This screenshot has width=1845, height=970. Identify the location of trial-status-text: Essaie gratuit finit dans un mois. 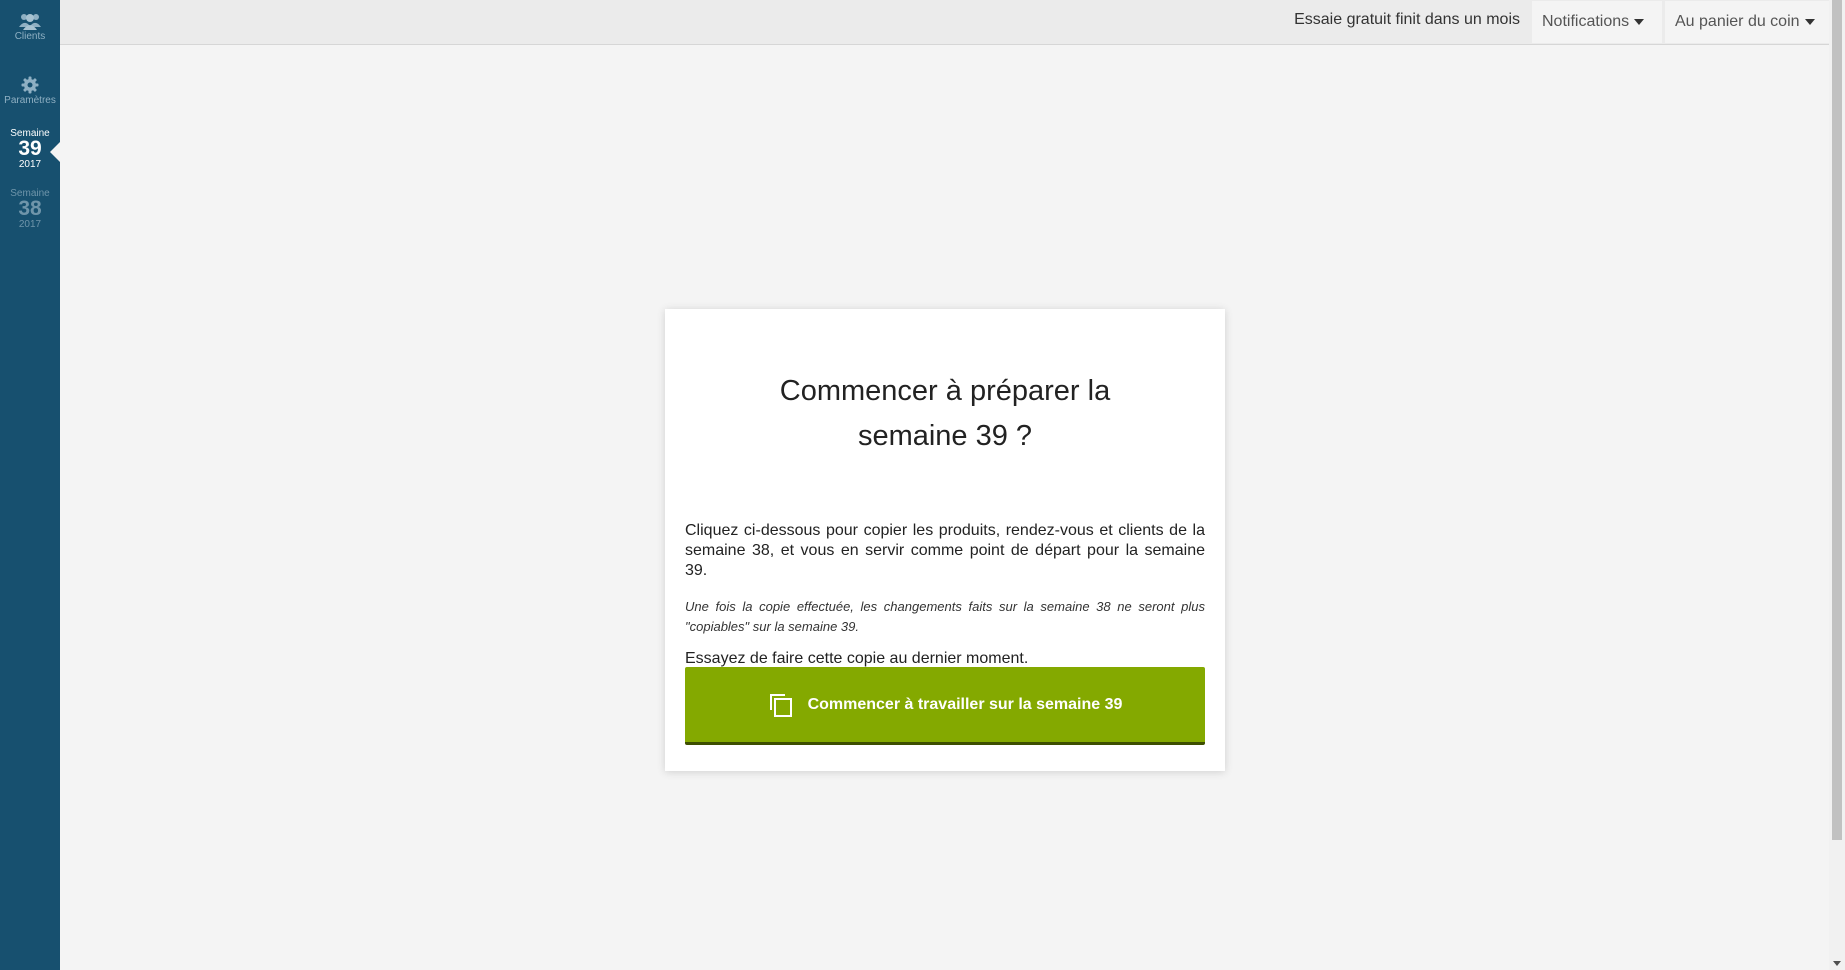
(1407, 19).